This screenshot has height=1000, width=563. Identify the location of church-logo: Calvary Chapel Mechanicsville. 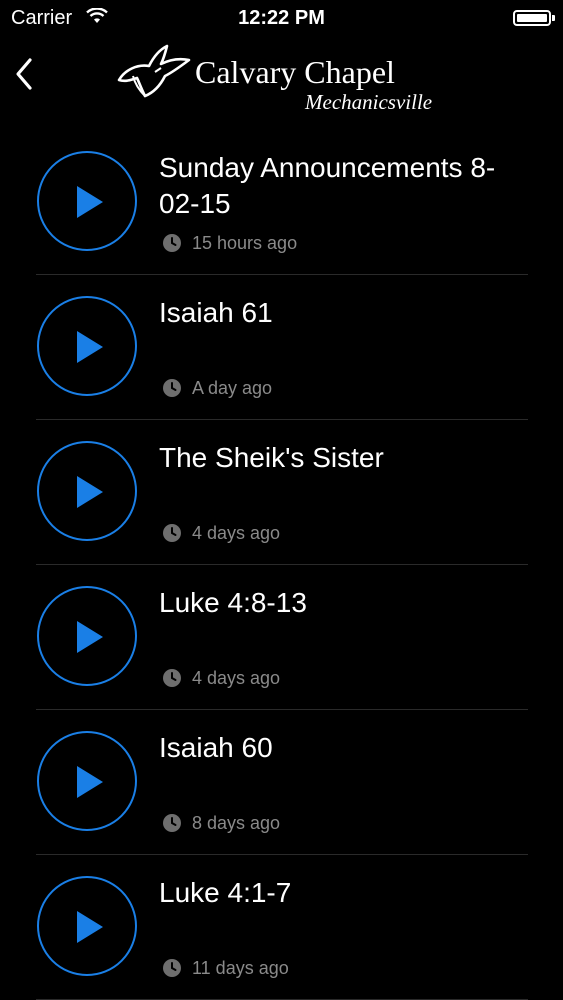
(285, 78).